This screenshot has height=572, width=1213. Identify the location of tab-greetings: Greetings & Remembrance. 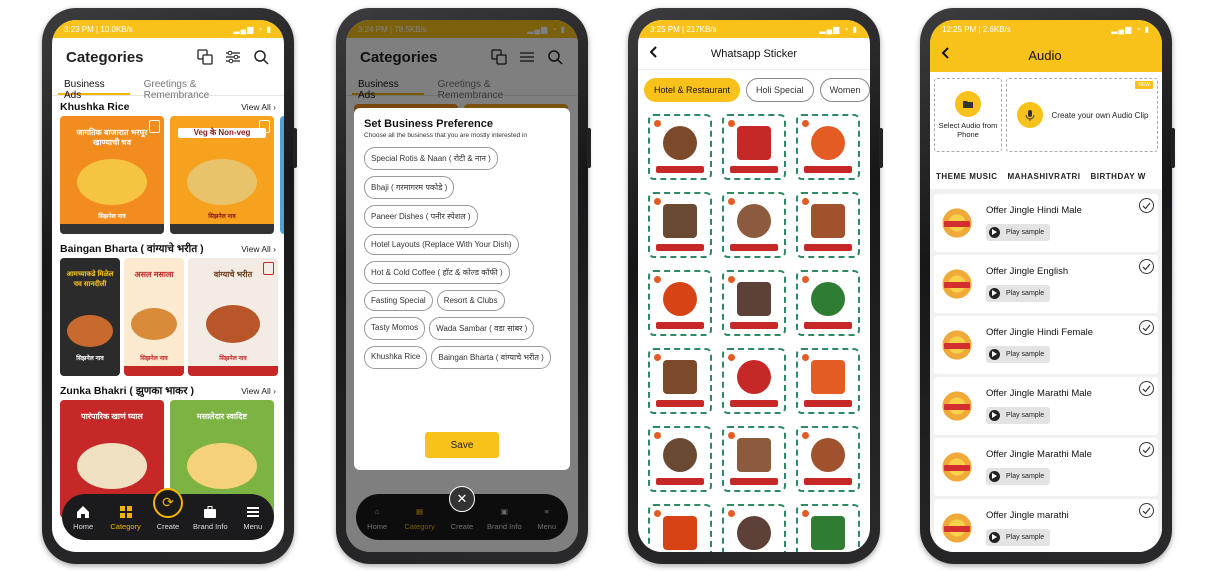
(204, 88).